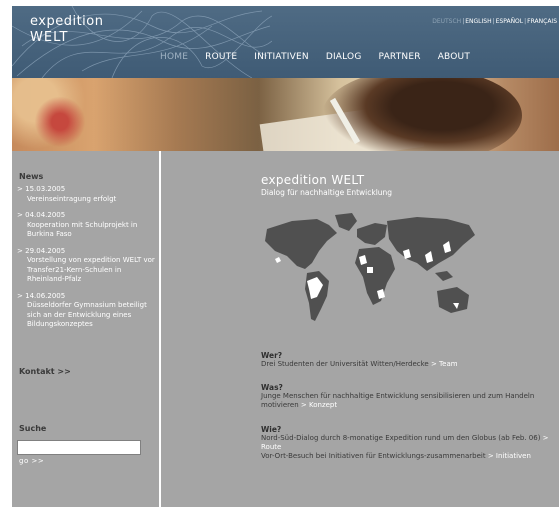 The image size is (559, 507). Describe the element at coordinates (542, 21) in the screenshot. I see `lang-francais: FRANÇAIS` at that location.